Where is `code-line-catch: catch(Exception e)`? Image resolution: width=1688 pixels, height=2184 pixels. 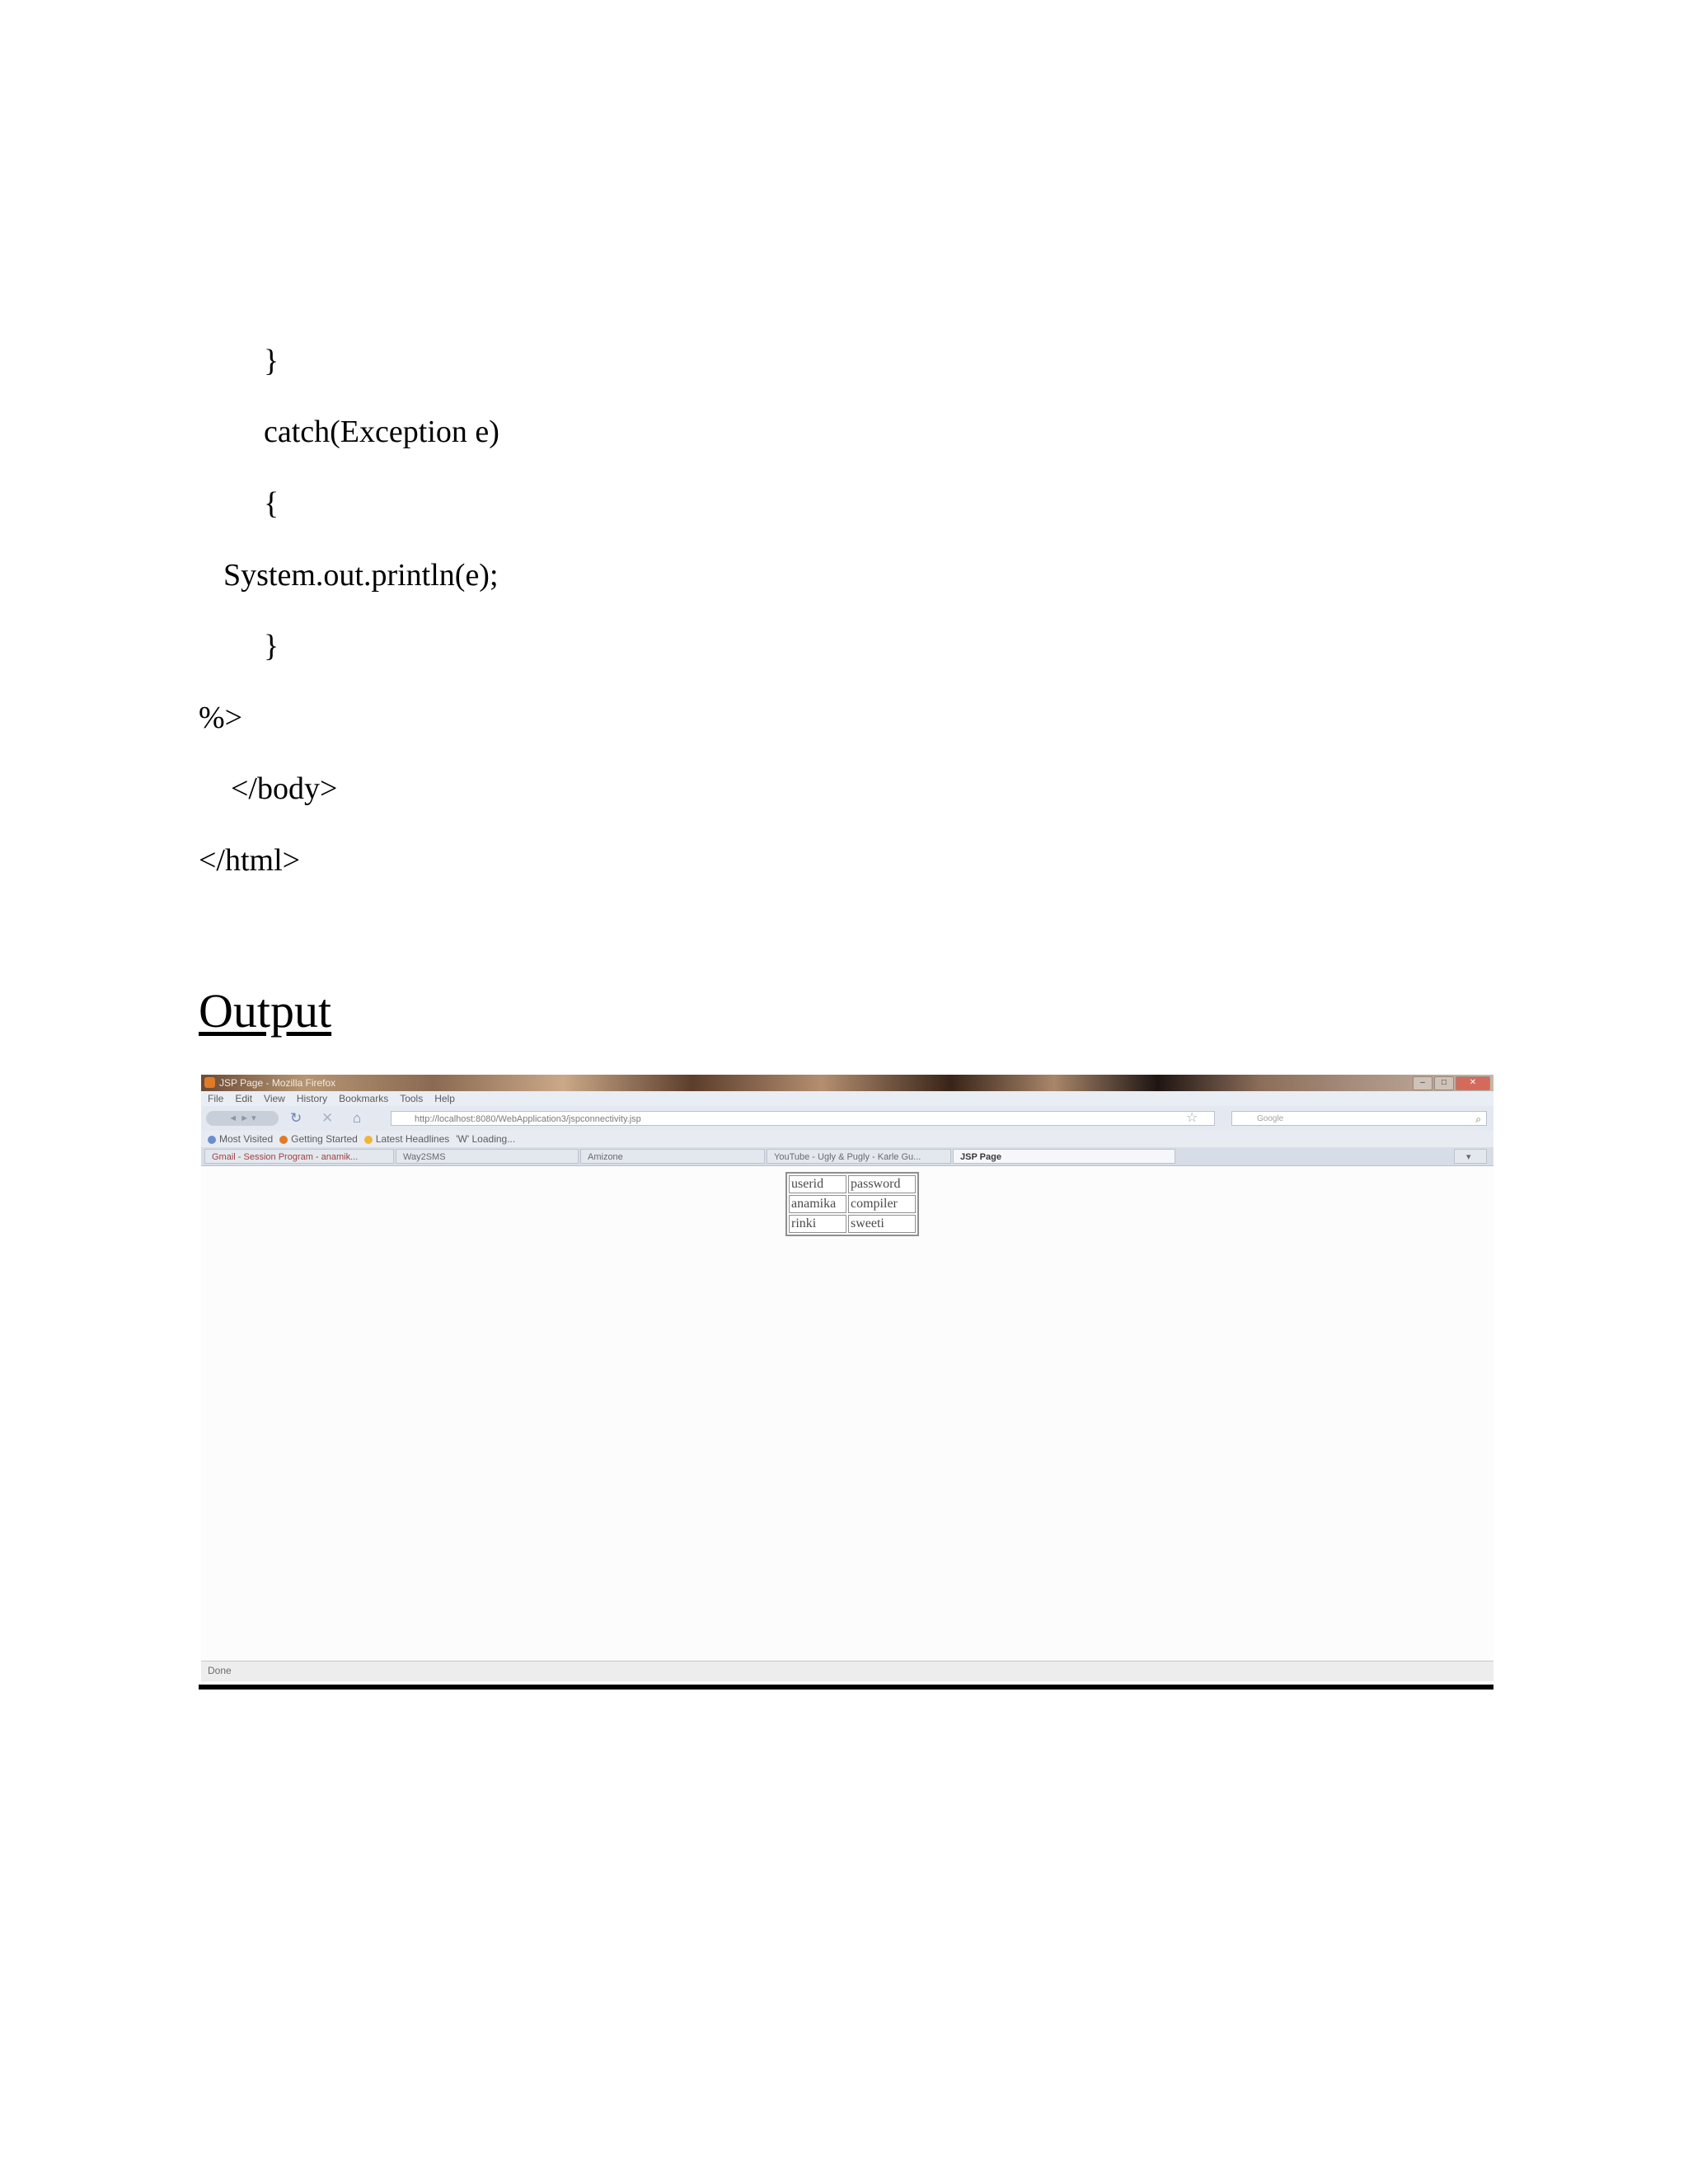 code-line-catch: catch(Exception e) is located at coordinates (382, 432).